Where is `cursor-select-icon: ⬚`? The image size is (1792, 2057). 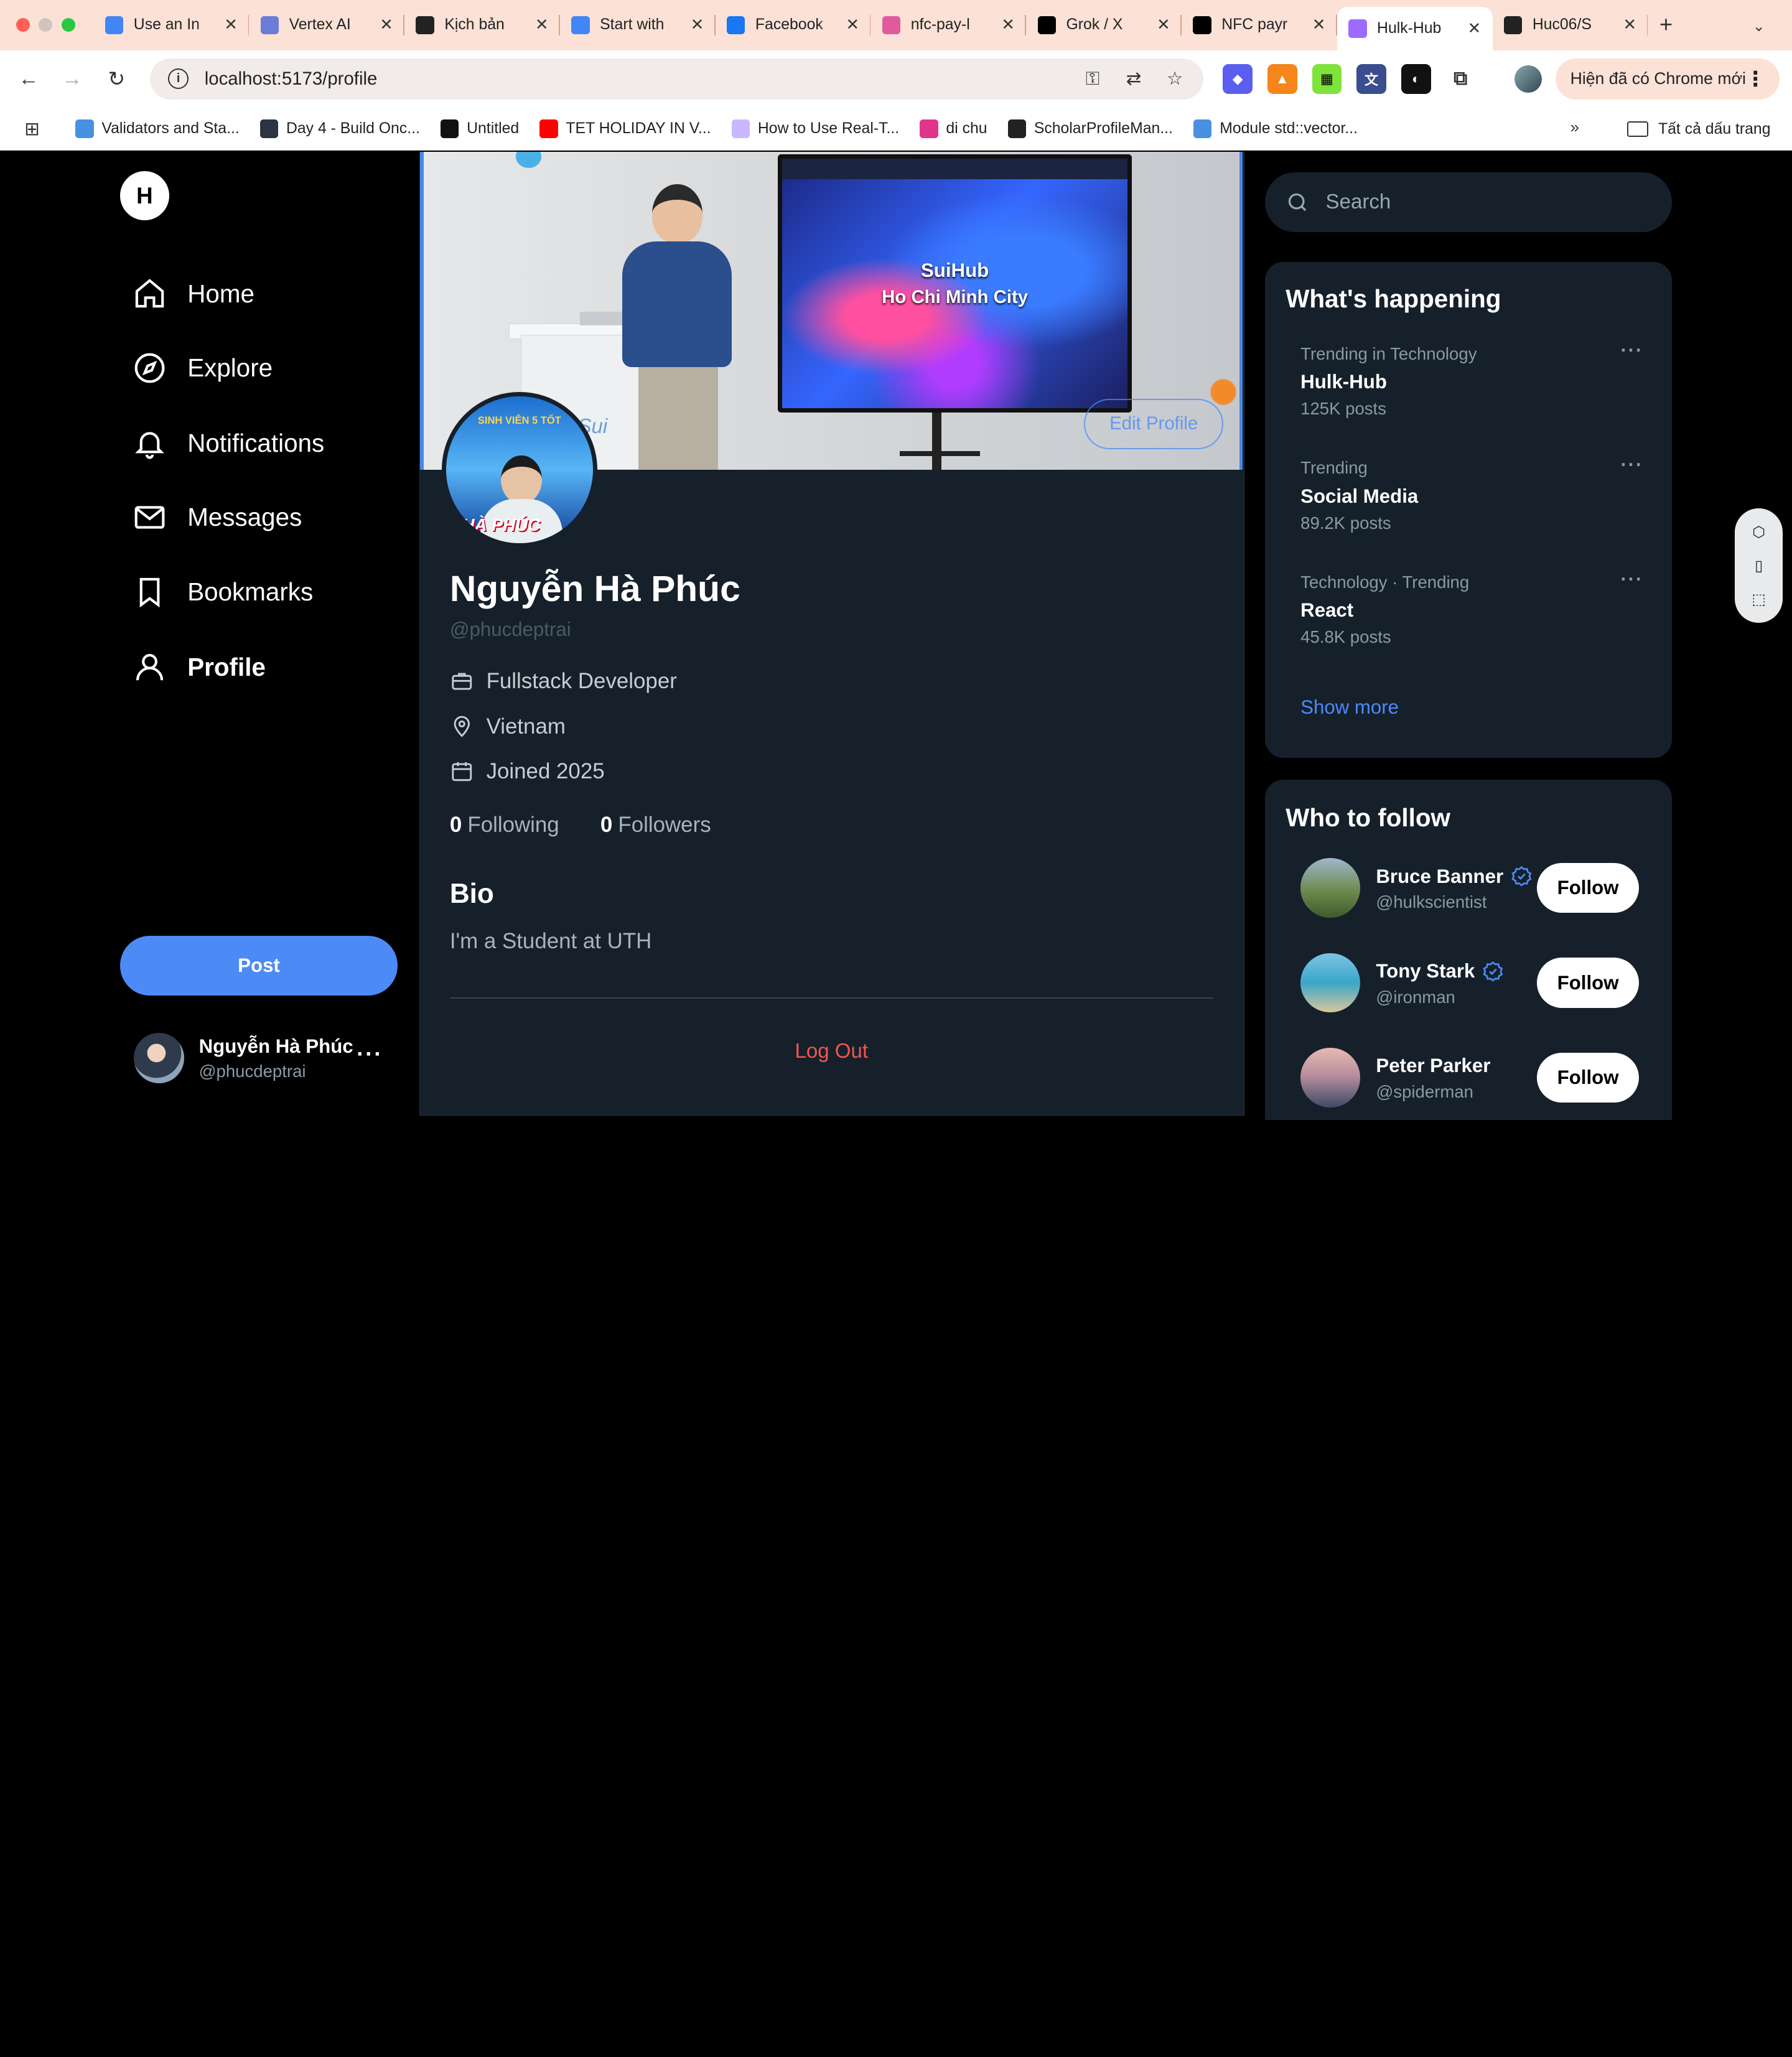 cursor-select-icon: ⬚ is located at coordinates (1758, 599).